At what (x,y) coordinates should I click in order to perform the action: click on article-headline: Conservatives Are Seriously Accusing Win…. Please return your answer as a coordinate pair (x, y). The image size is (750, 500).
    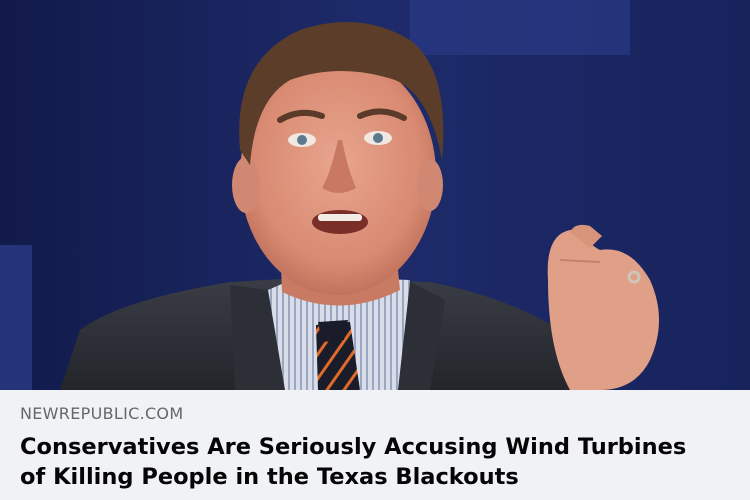
    Looking at the image, I should click on (376, 462).